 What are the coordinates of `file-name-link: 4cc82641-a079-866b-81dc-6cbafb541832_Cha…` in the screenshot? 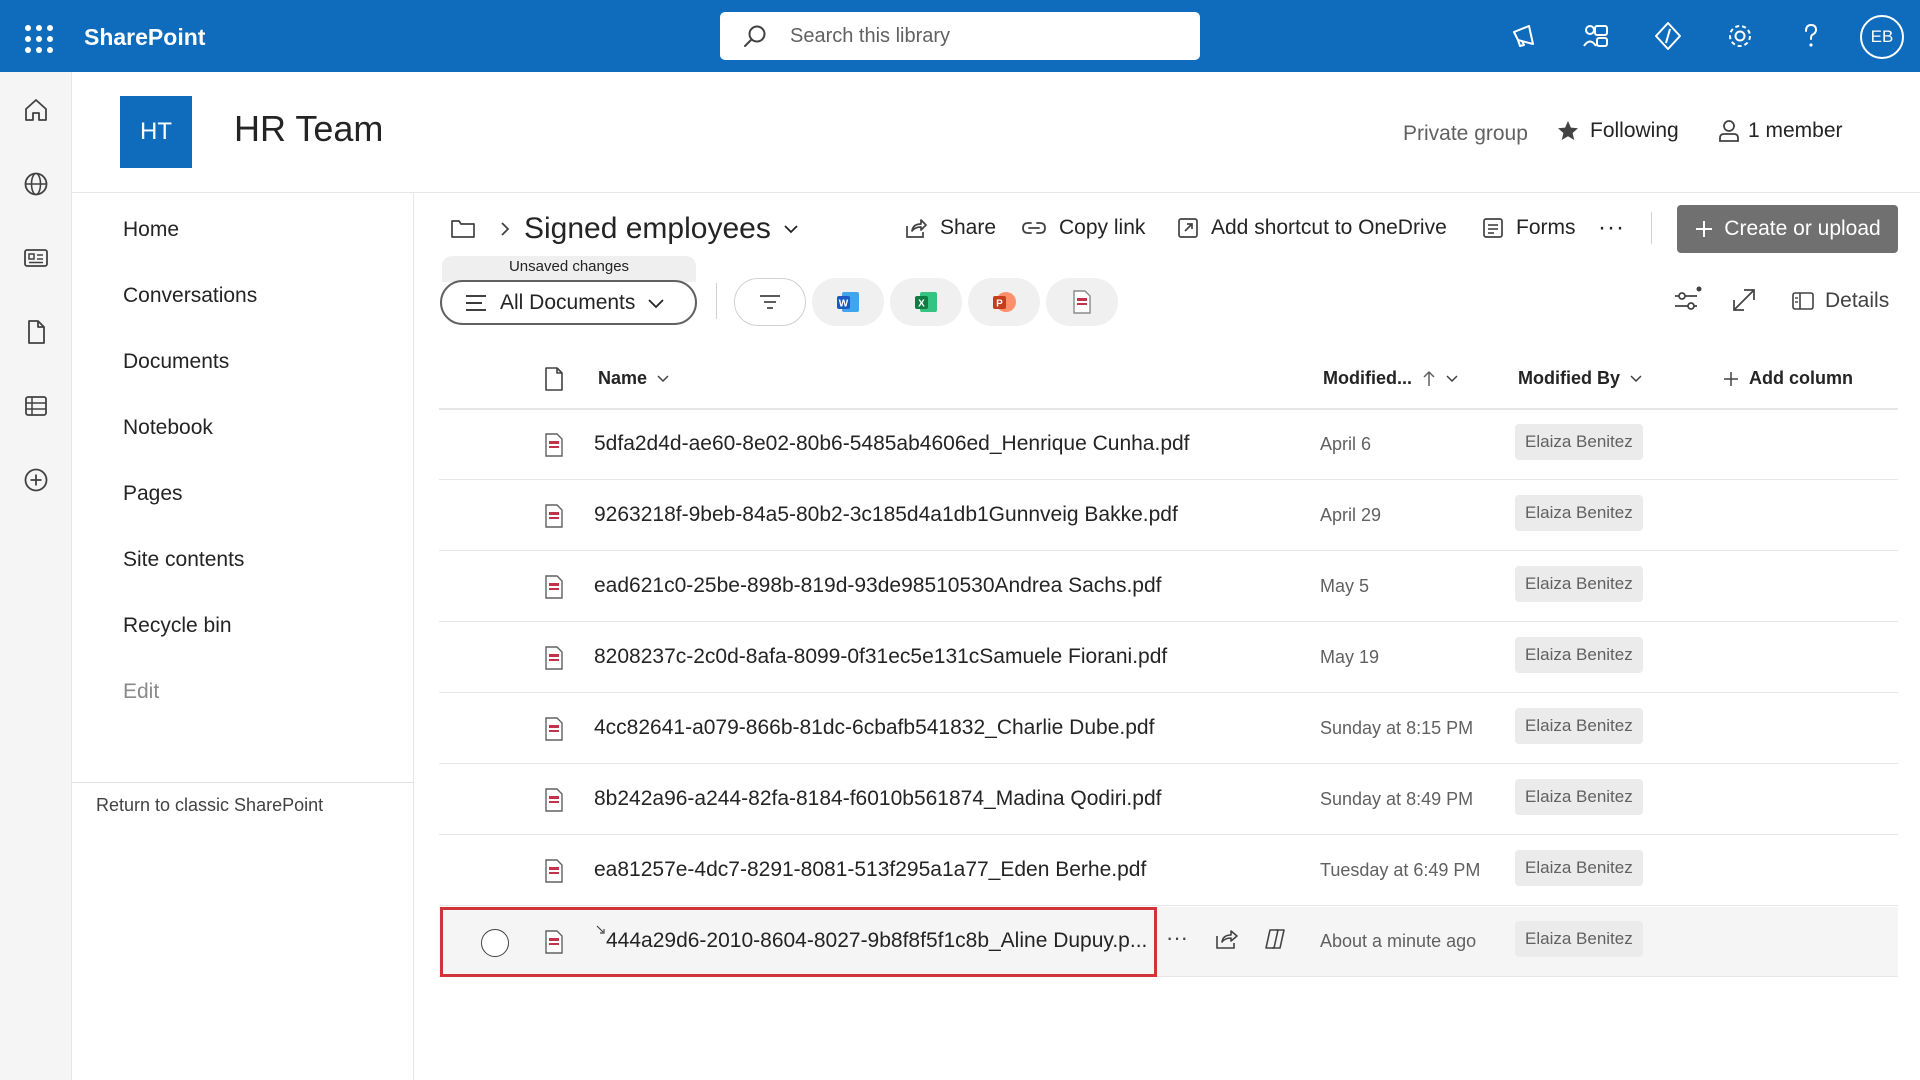 It's located at (874, 728).